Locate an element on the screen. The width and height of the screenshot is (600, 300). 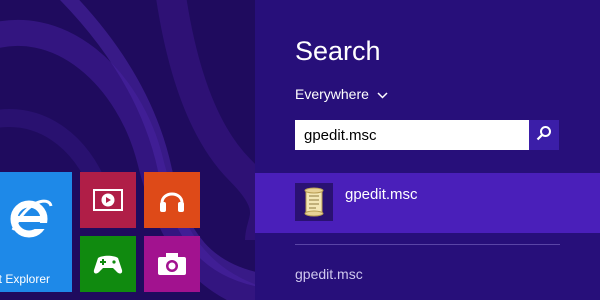
search-pane-title: Search is located at coordinates (338, 51).